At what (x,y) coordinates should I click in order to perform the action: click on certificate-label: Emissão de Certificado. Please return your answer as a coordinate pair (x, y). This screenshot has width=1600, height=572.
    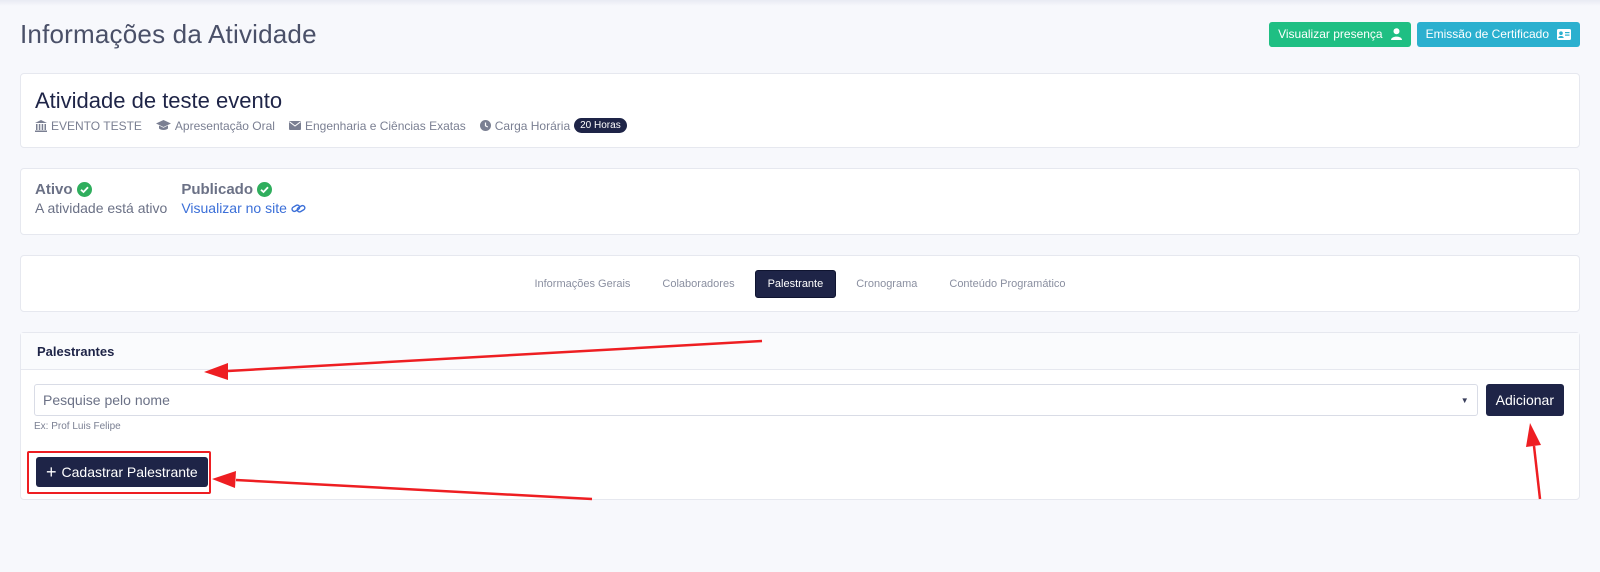
    Looking at the image, I should click on (1487, 34).